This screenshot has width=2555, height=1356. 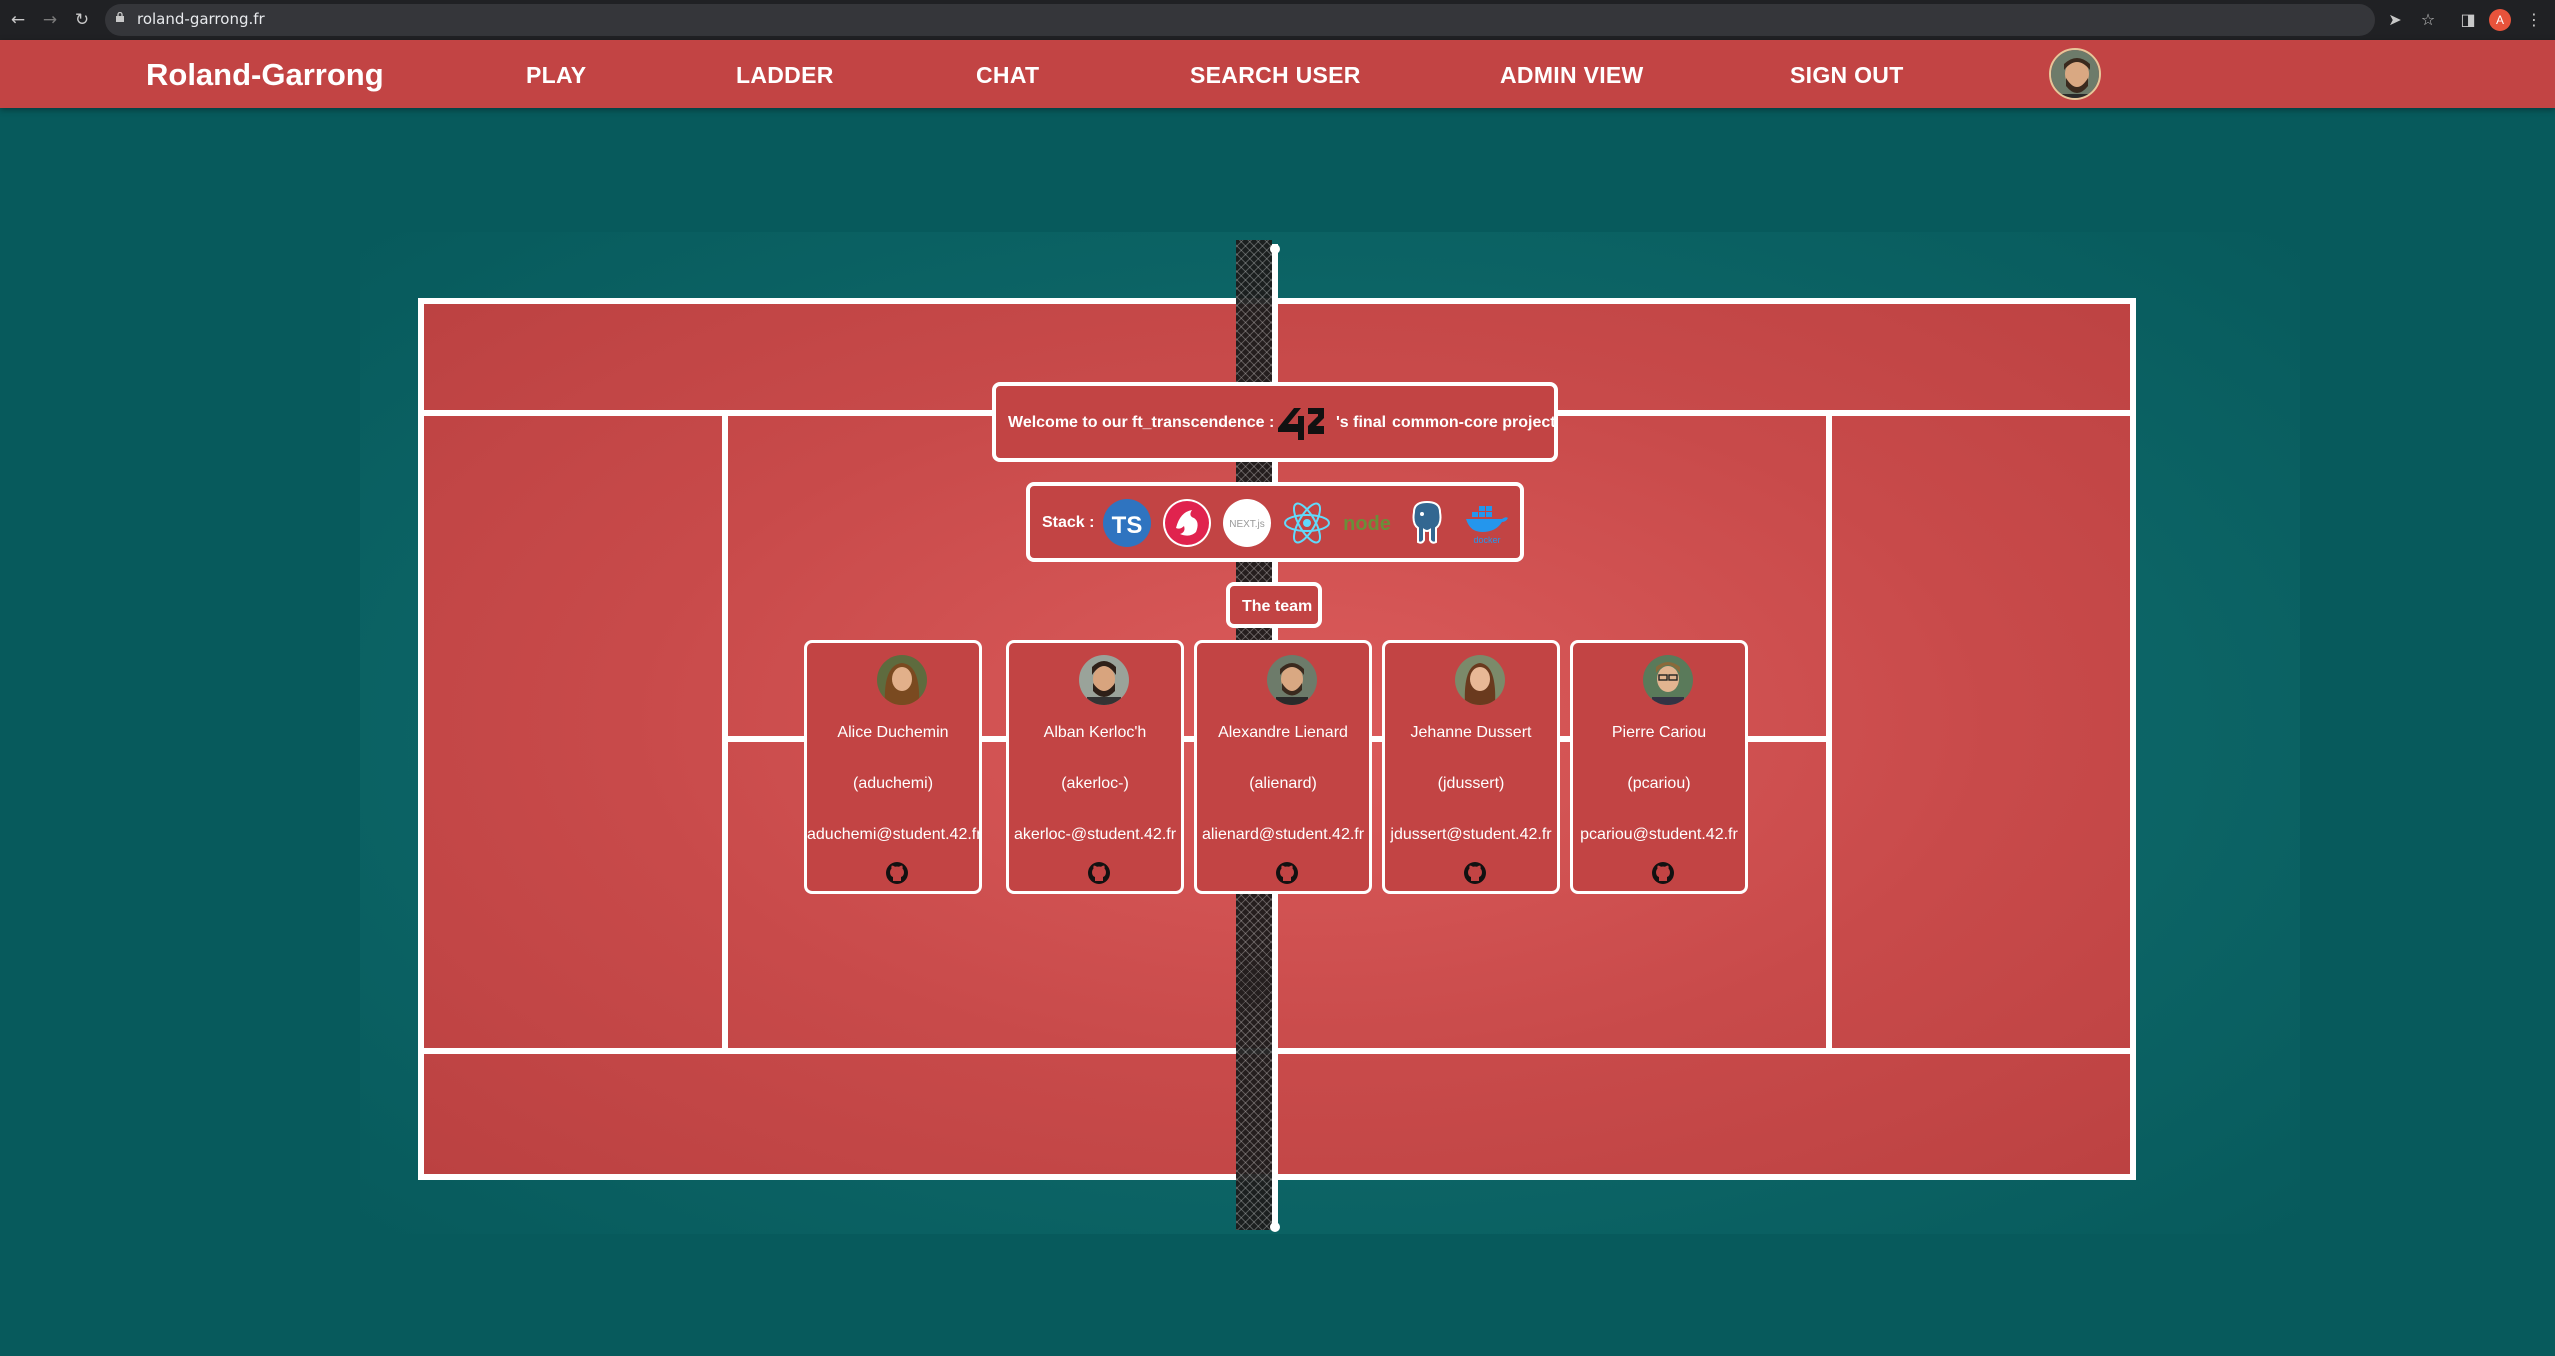 I want to click on nav-play: PLAY, so click(x=556, y=75).